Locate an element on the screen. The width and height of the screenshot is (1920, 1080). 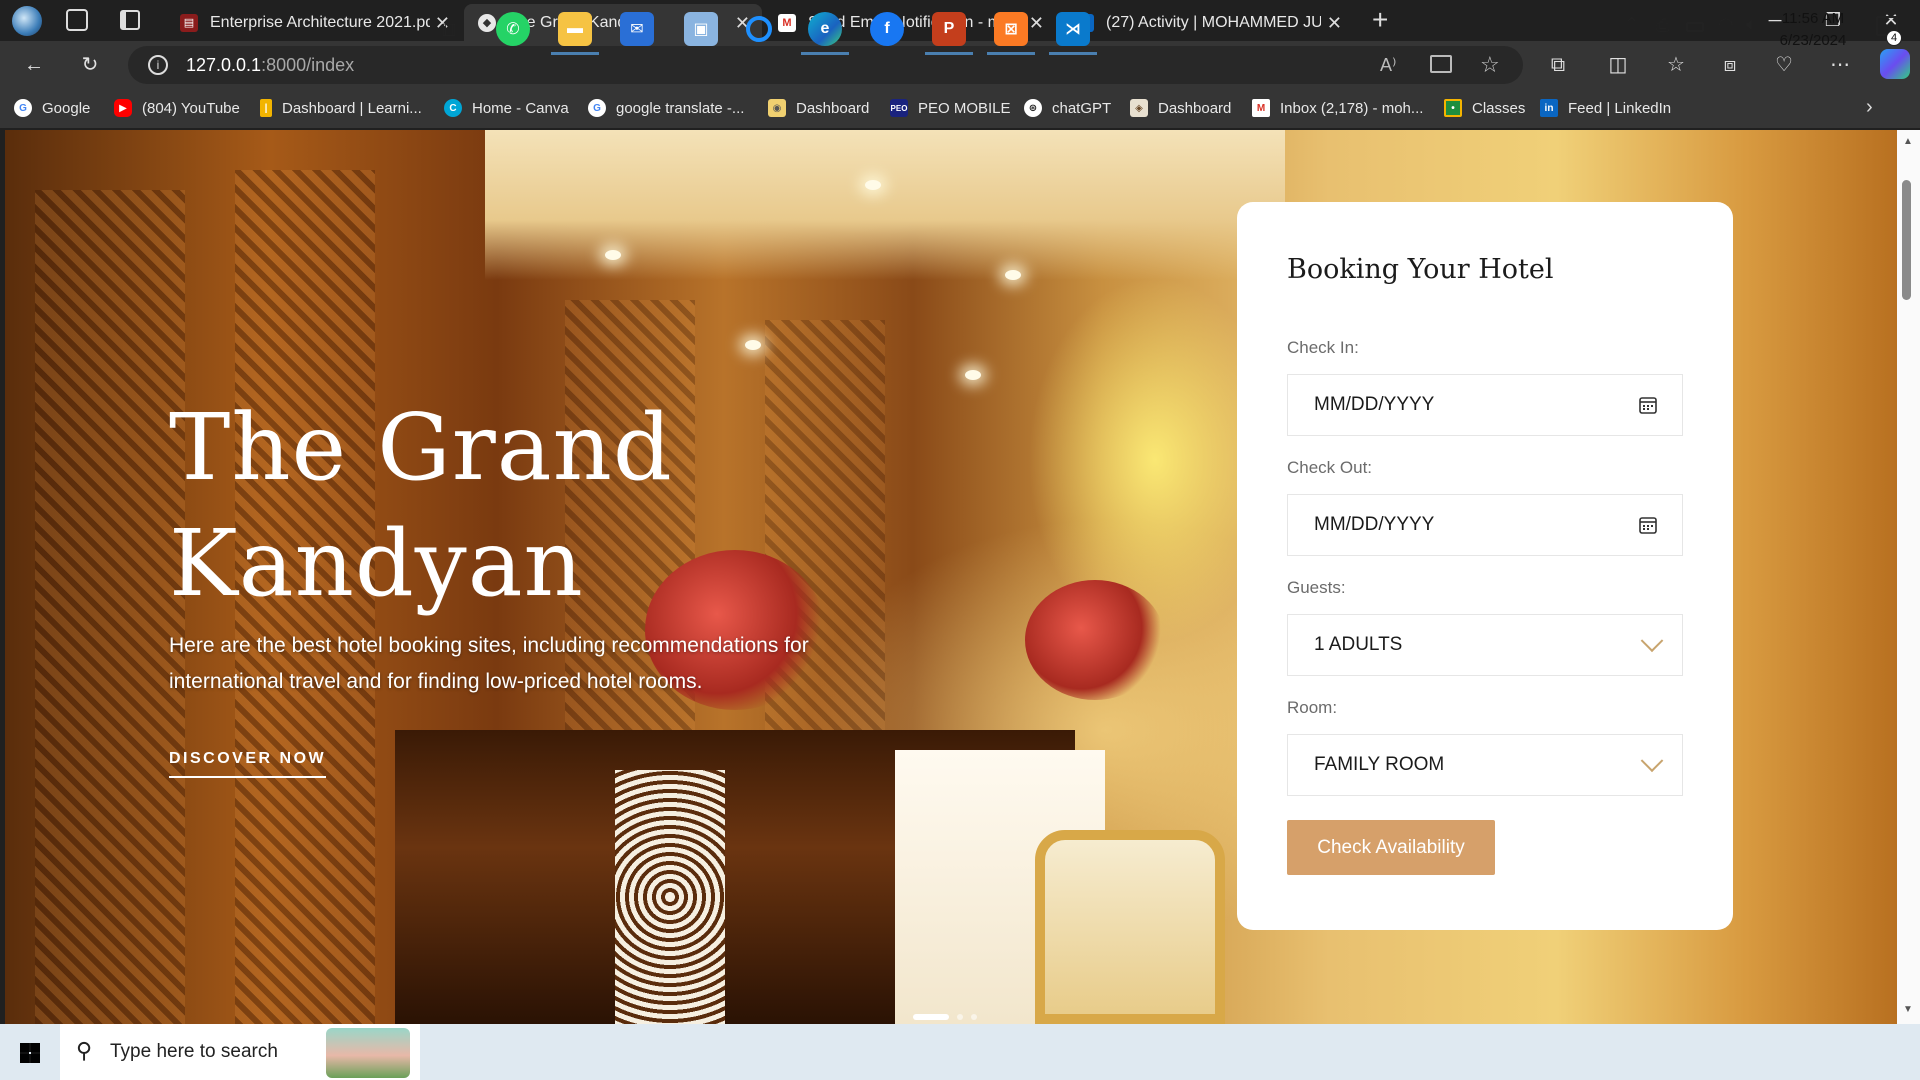
bookmark-label: chatGPT is located at coordinates (1082, 108).